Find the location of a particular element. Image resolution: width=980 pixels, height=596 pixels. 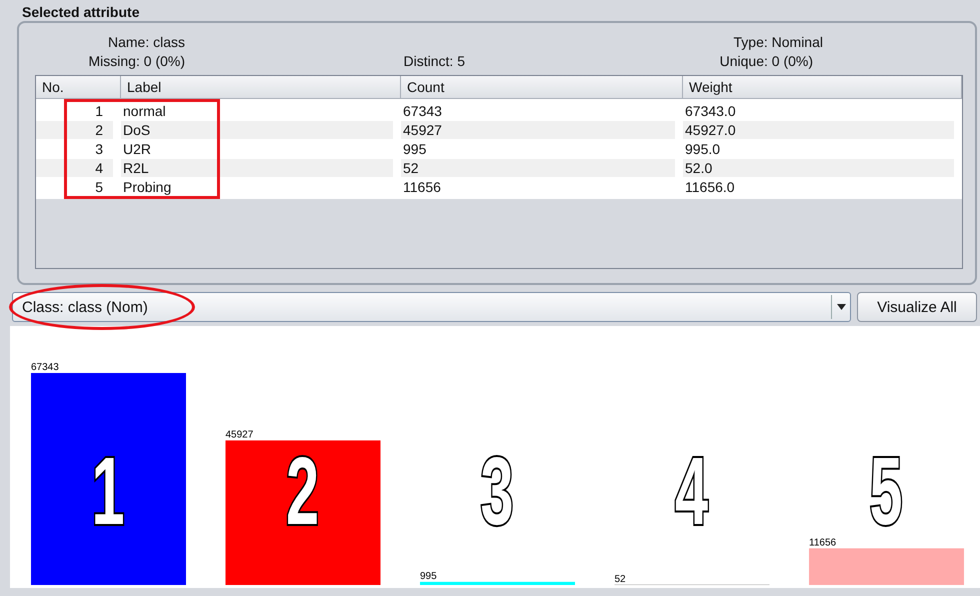

table-cell: DoS is located at coordinates (257, 129).